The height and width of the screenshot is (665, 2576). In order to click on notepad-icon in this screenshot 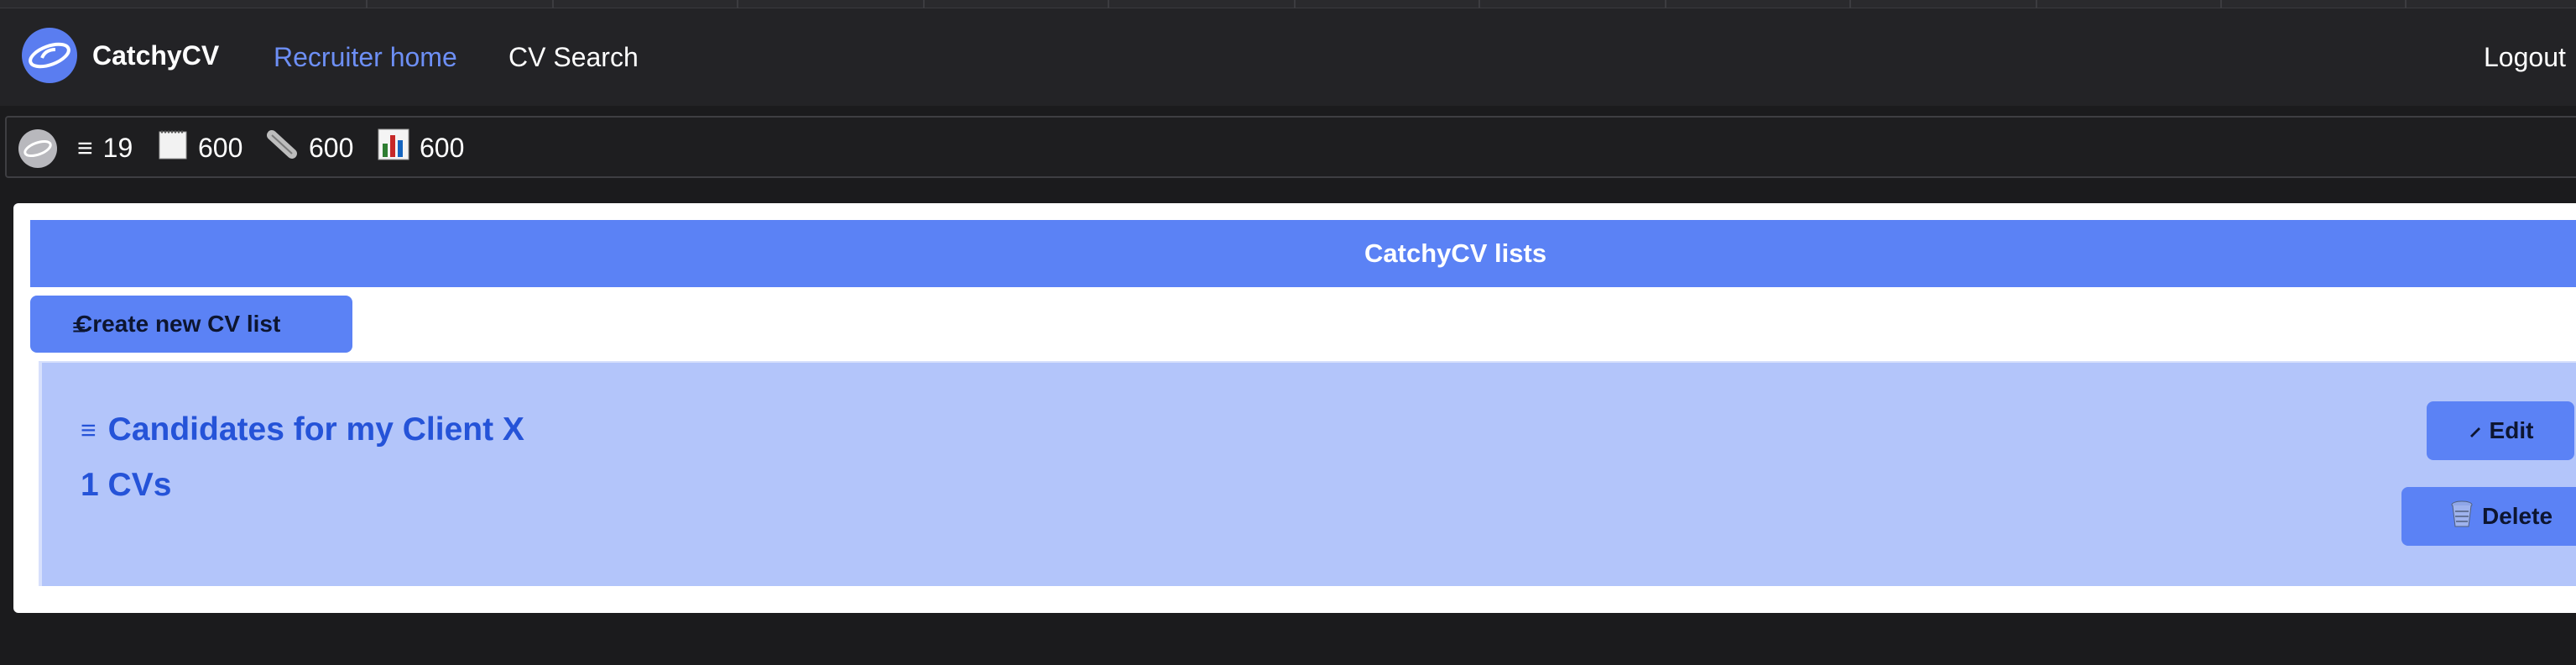, I will do `click(173, 147)`.